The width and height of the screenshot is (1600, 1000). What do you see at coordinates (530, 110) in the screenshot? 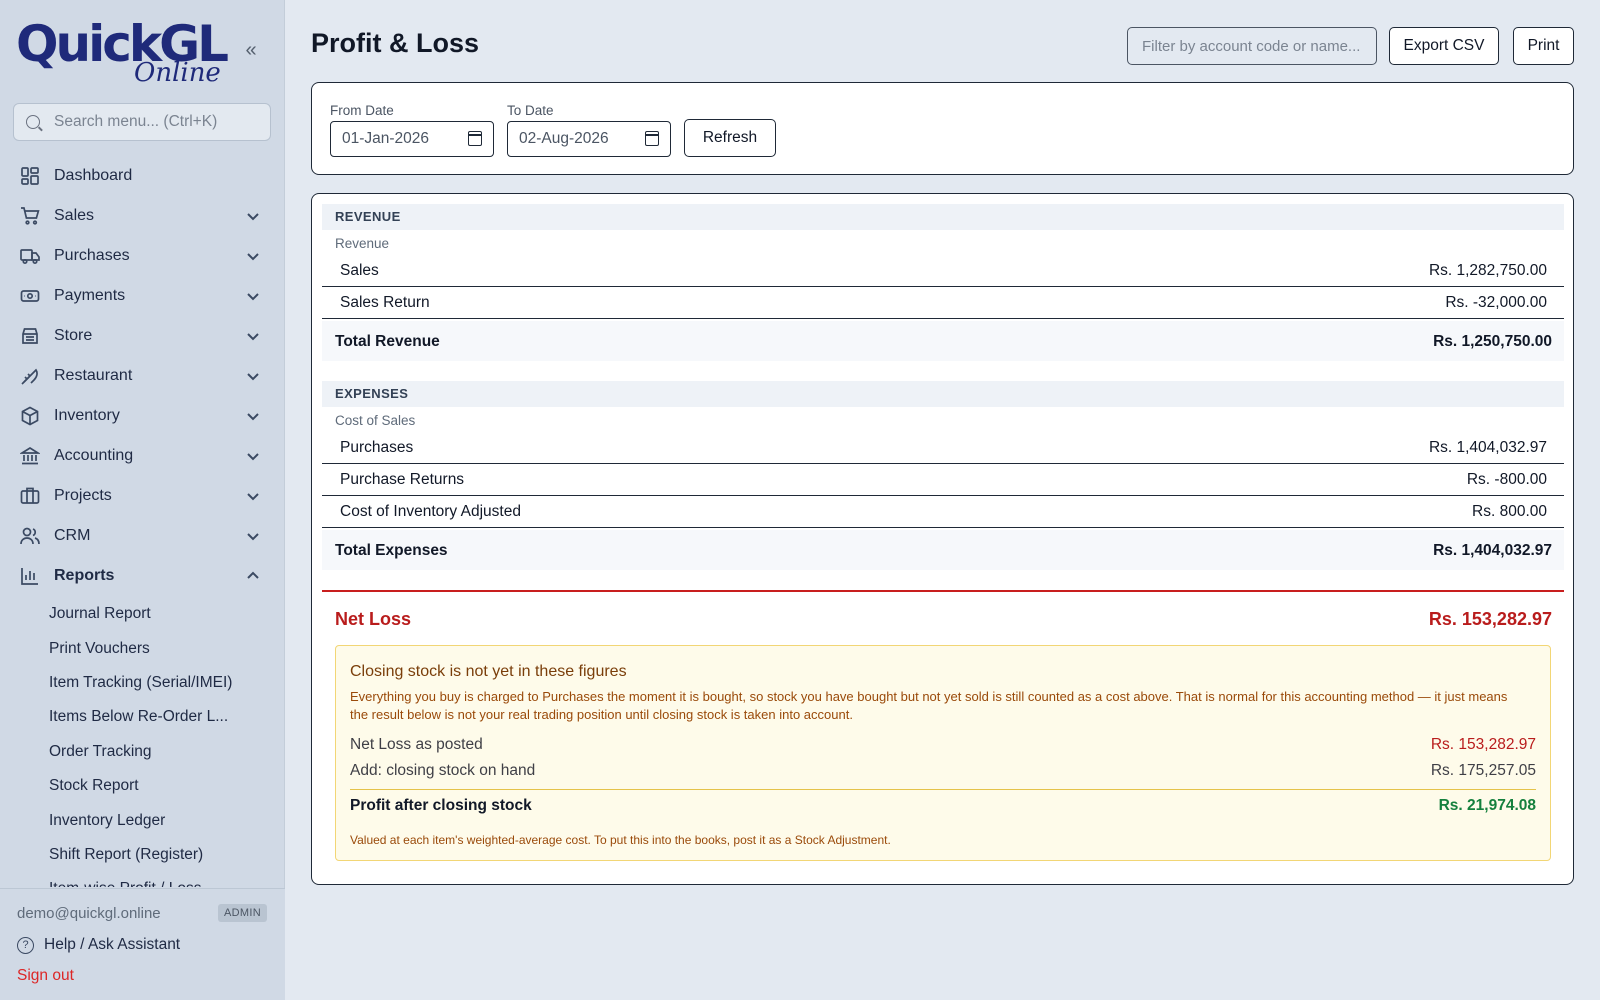
I see `to-date-label: To Date` at bounding box center [530, 110].